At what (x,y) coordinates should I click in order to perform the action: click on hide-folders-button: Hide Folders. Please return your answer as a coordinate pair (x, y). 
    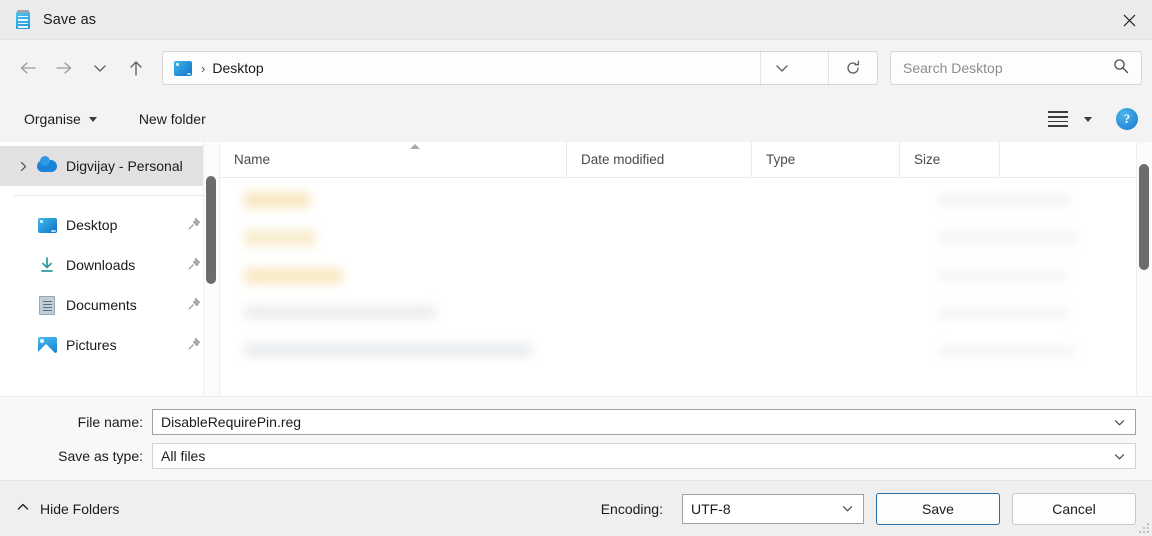
    Looking at the image, I should click on (67, 508).